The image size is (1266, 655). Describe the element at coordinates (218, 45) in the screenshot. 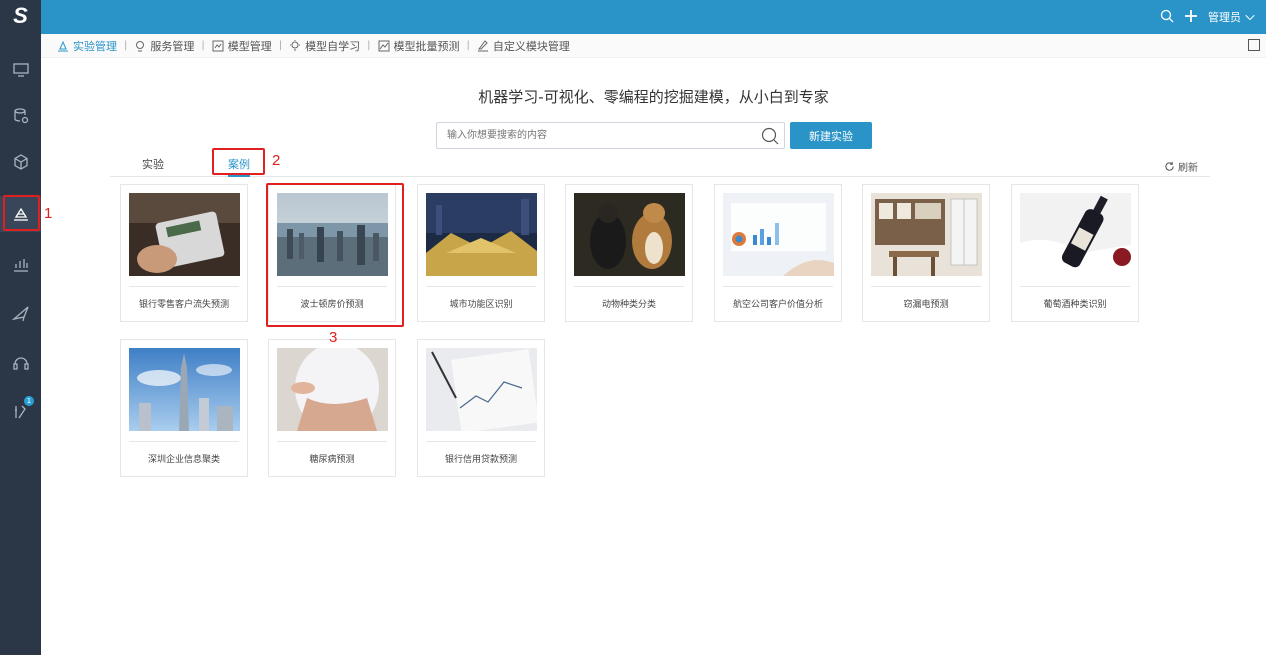

I see `model-icon` at that location.